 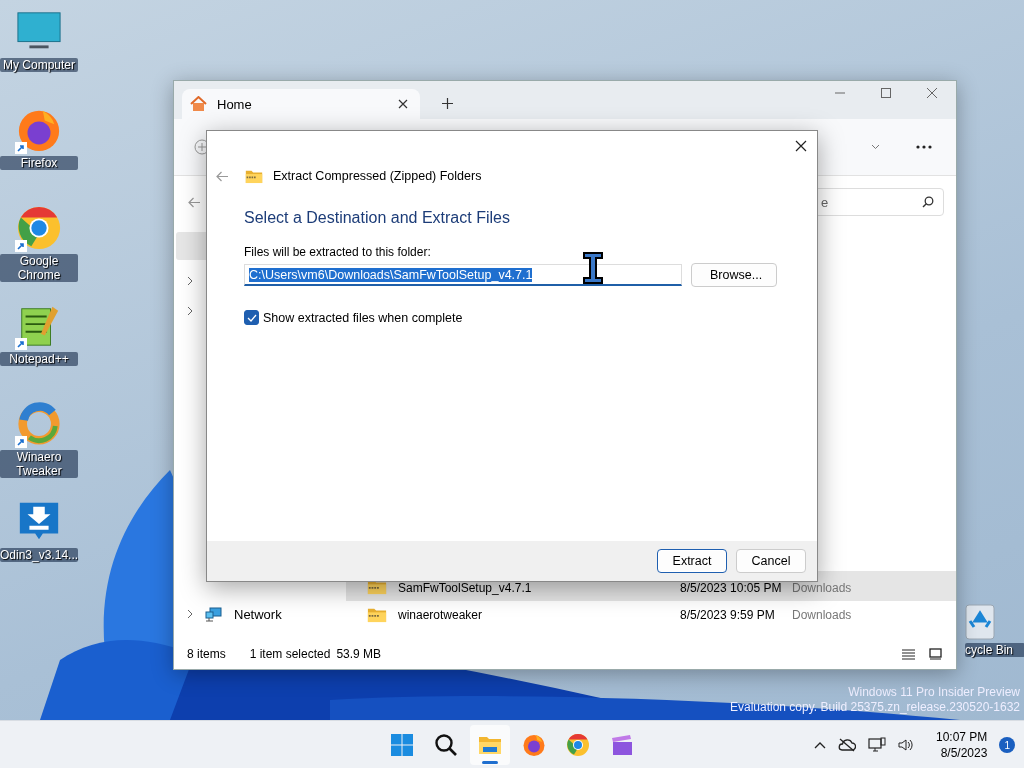 I want to click on maximize-icon, so click(x=886, y=93).